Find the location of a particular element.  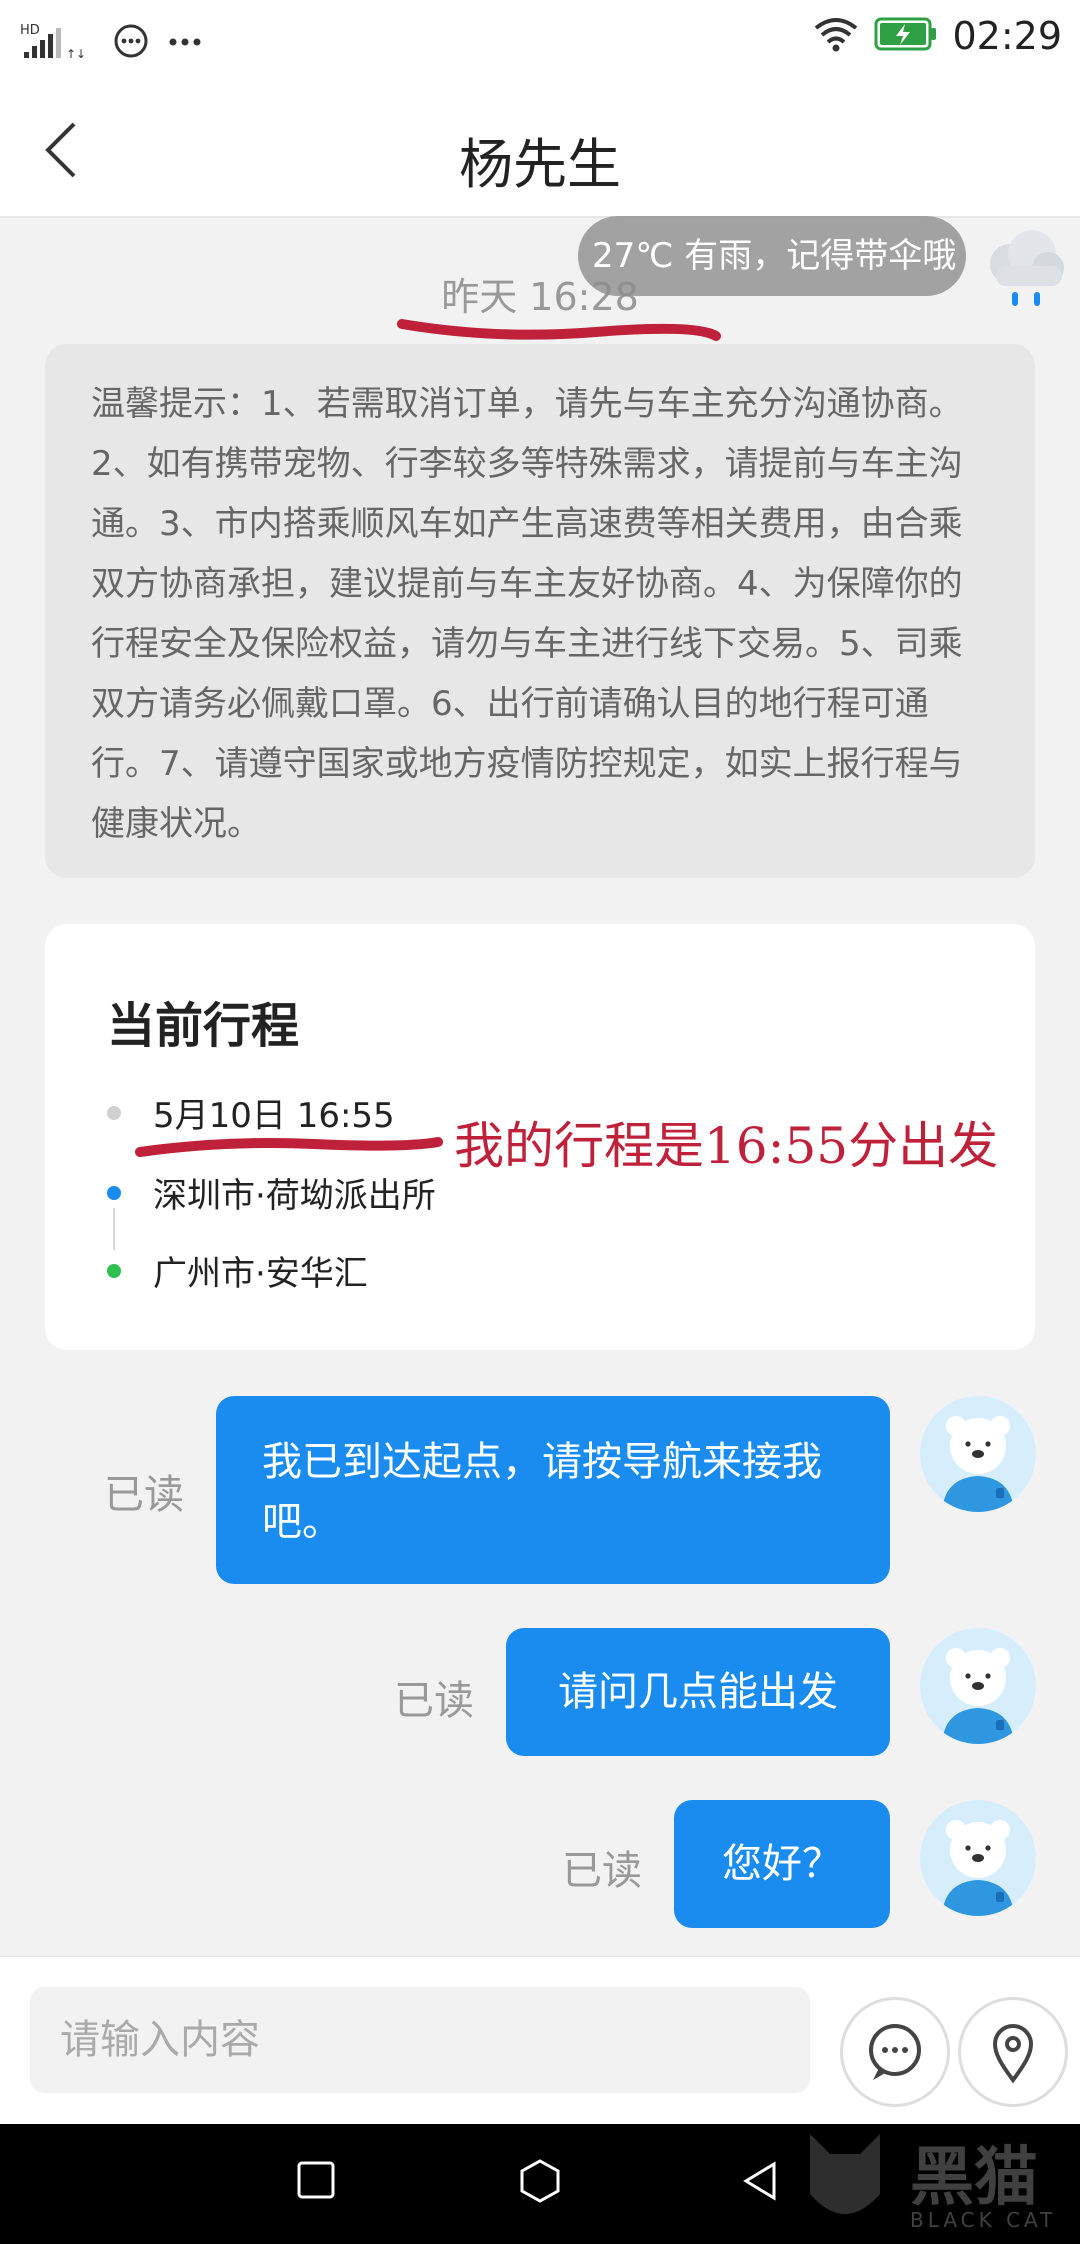

recent-apps-button is located at coordinates (316, 2180).